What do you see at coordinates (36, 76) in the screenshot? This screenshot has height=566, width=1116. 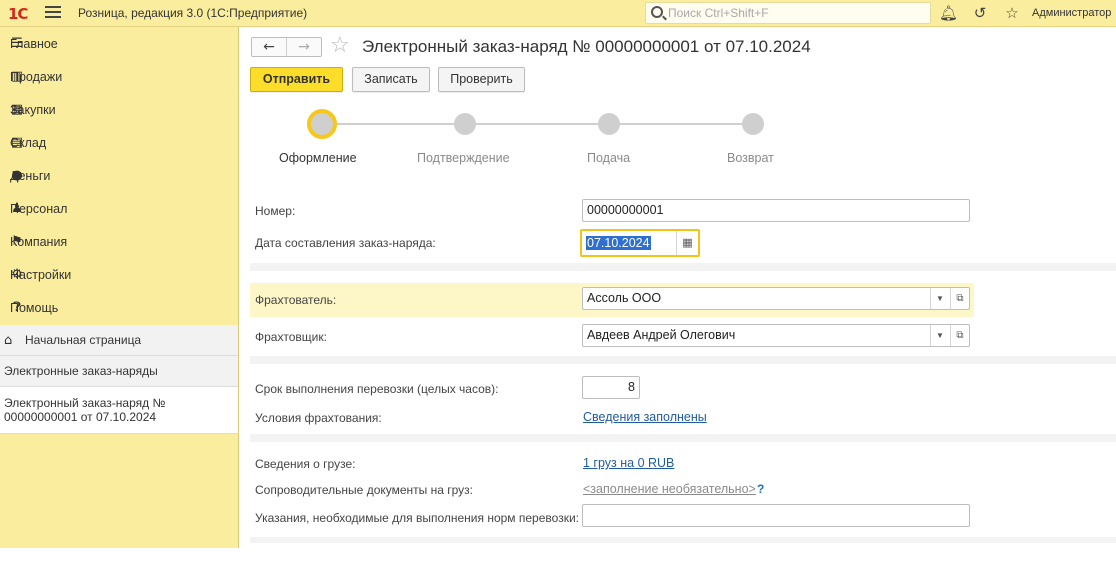 I see `sidebar-item-label: Продажи` at bounding box center [36, 76].